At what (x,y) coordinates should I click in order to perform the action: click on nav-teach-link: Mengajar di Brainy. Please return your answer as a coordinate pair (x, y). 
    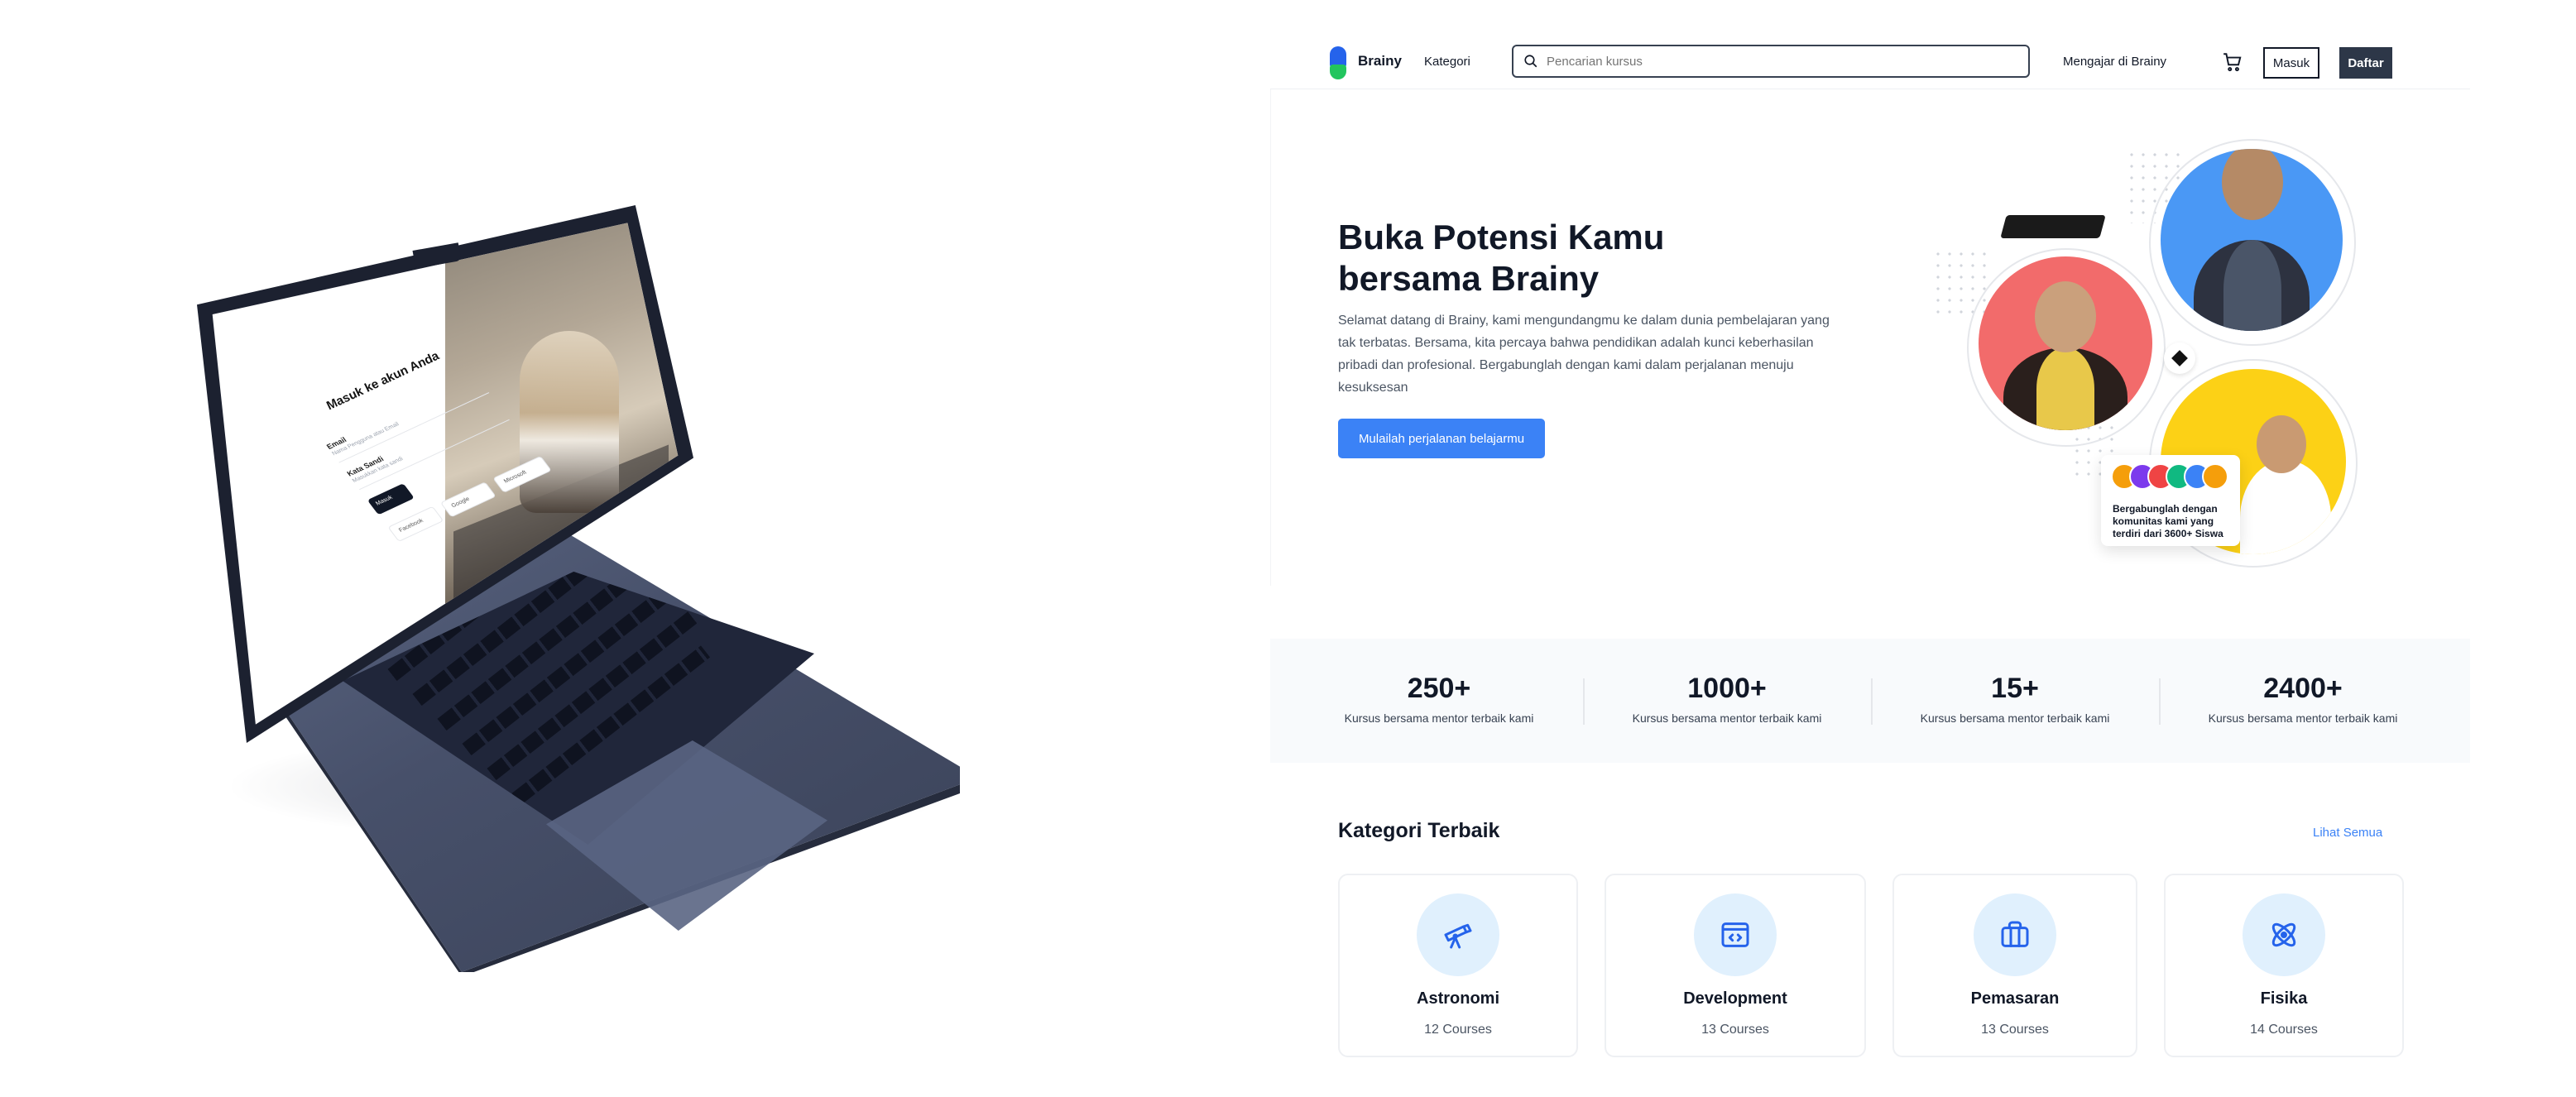
    Looking at the image, I should click on (2115, 62).